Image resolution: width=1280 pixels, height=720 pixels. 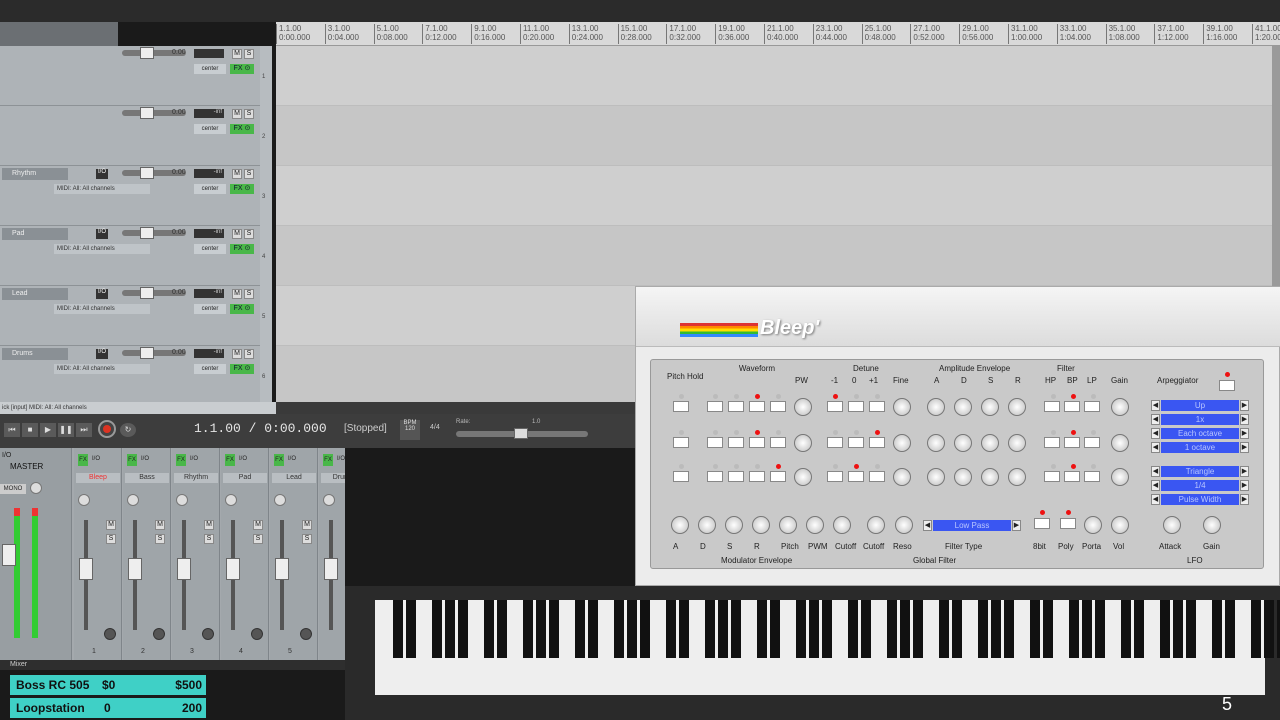 I want to click on track-name: Lead, so click(x=35, y=294).